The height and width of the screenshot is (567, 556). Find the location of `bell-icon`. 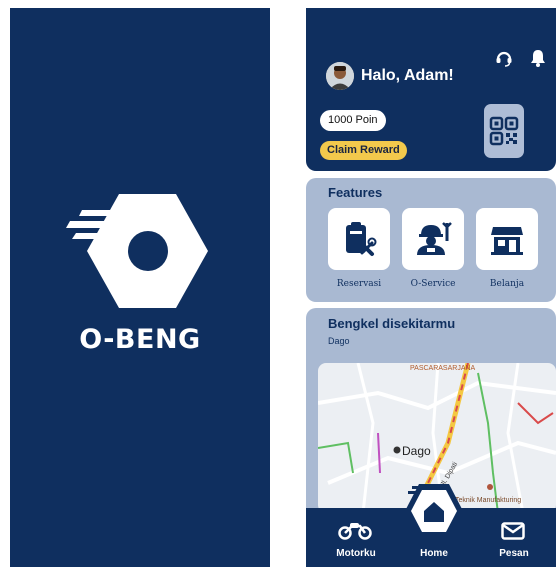

bell-icon is located at coordinates (538, 58).